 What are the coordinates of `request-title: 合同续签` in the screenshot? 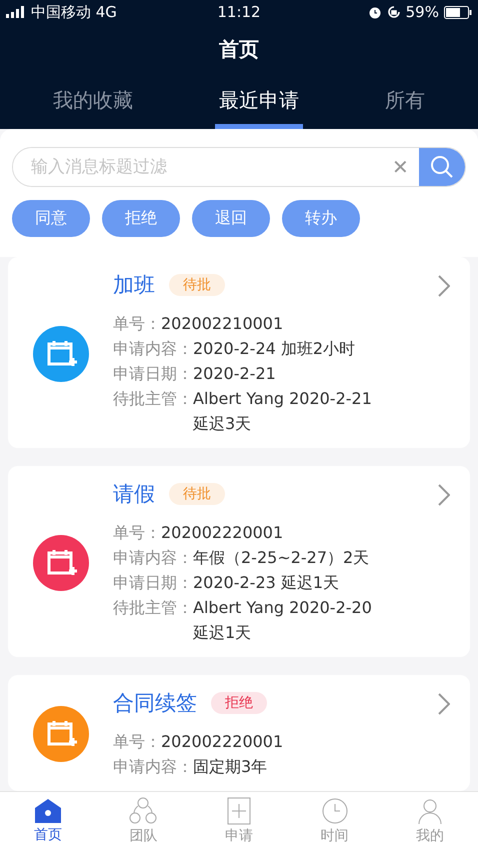 It's located at (155, 703).